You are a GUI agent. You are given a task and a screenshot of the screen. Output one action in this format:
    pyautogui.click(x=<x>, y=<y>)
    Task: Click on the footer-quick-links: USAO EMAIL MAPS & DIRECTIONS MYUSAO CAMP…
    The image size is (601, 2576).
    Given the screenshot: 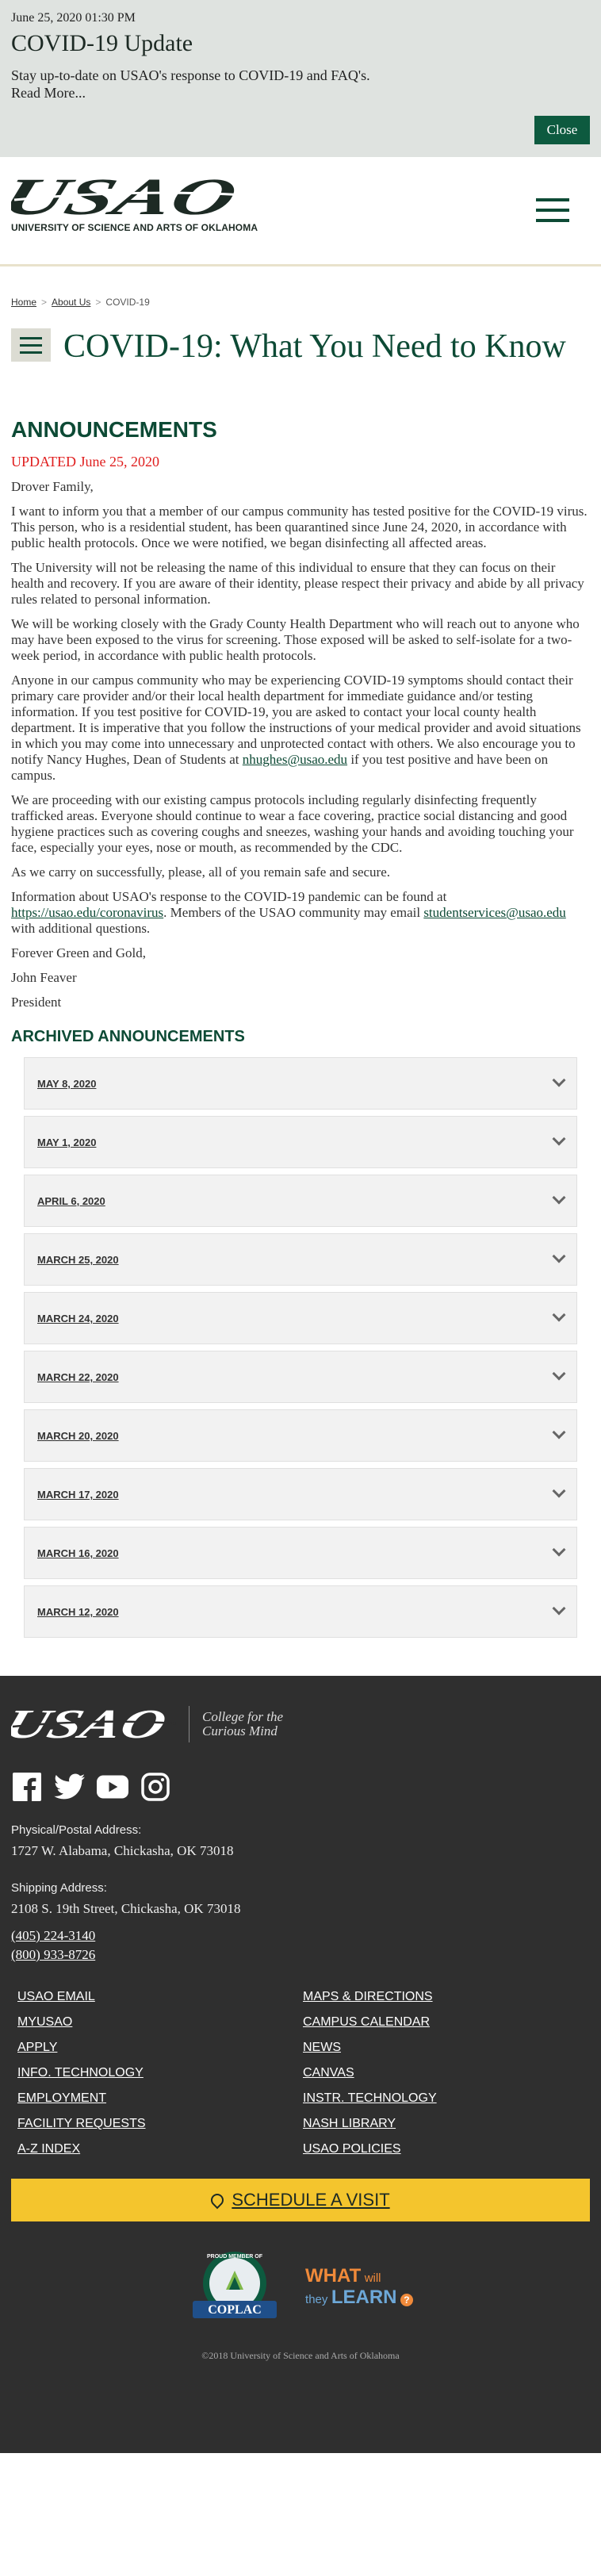 What is the action you would take?
    pyautogui.click(x=300, y=2073)
    